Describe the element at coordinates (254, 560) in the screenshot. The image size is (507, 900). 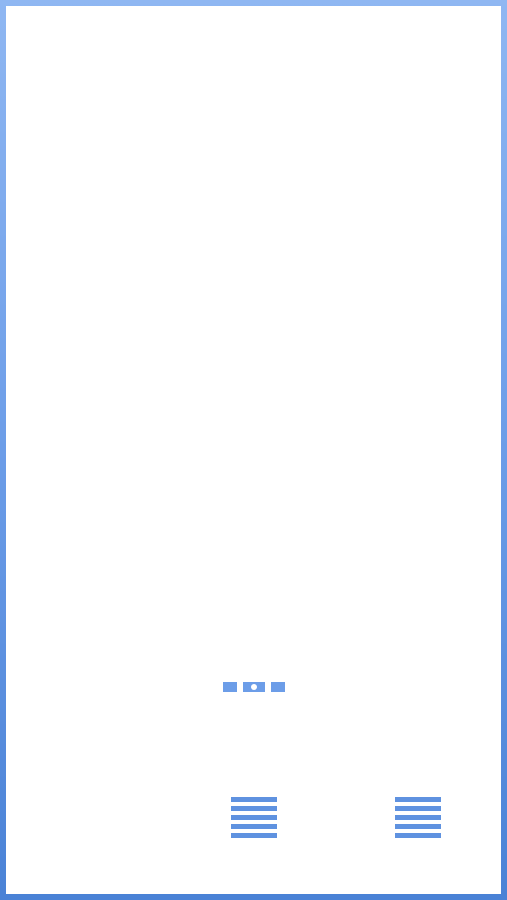
I see `tee-hole-cut-out-icon` at that location.